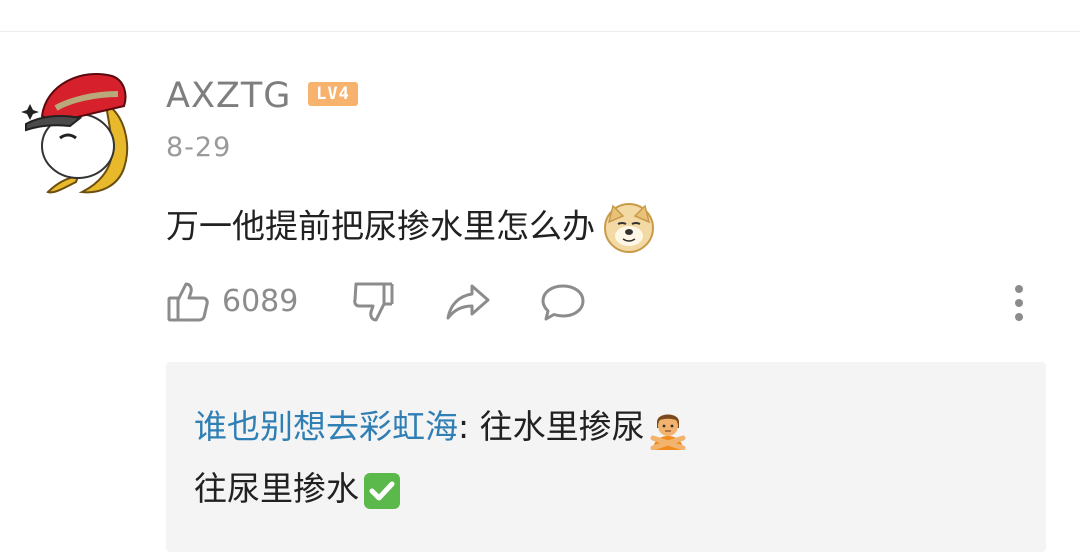  I want to click on reply-text: 往水里掺尿, so click(562, 426).